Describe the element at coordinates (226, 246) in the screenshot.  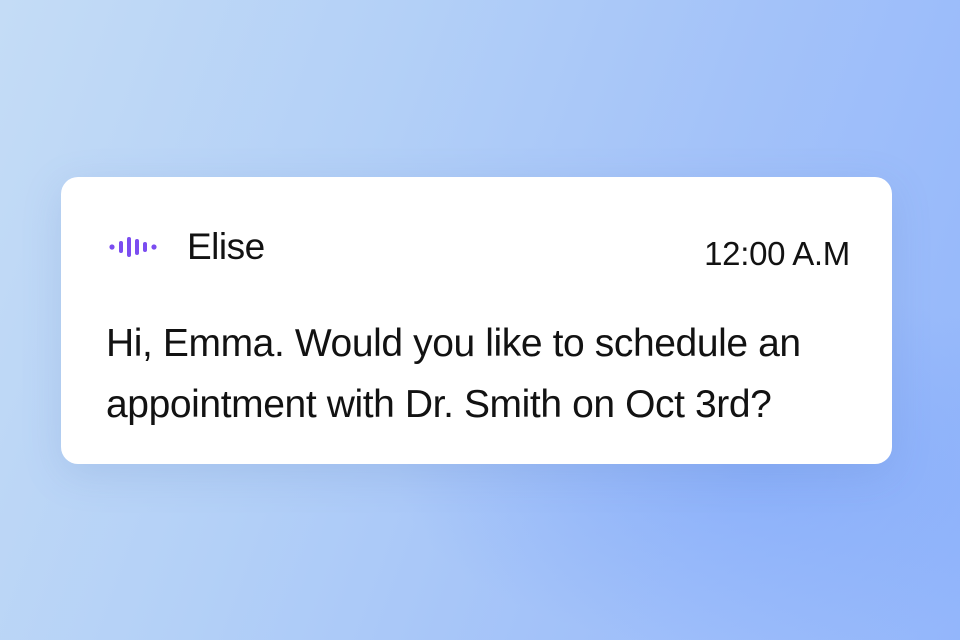
I see `sender-name: Elise` at that location.